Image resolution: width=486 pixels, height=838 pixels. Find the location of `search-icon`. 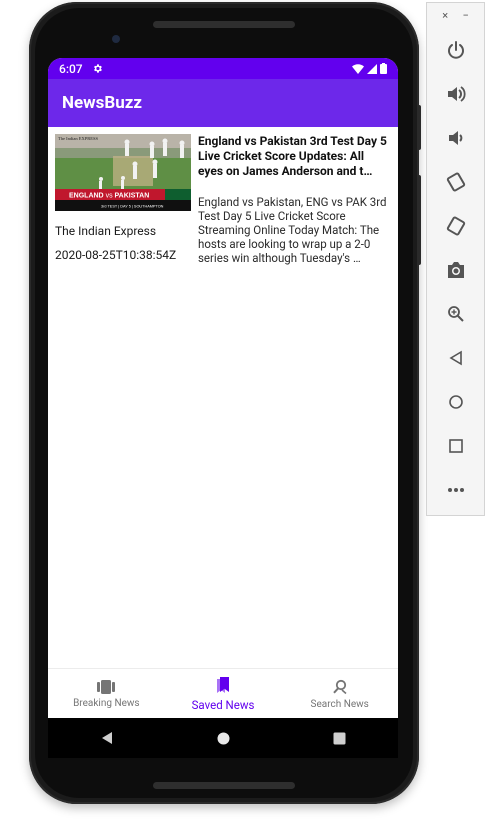

search-icon is located at coordinates (339, 686).